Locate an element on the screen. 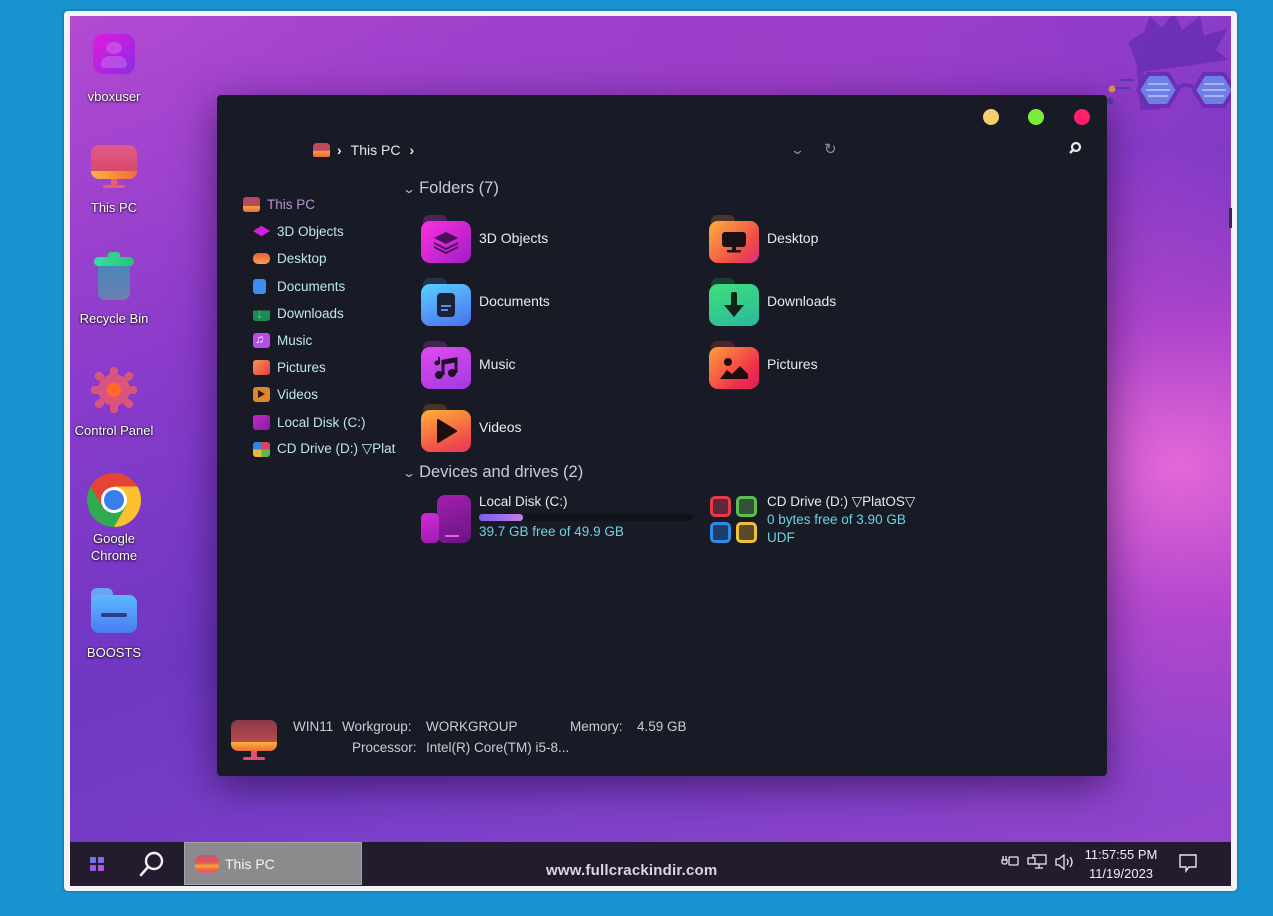 Image resolution: width=1273 pixels, height=916 pixels. nav-item-label: Pictures is located at coordinates (301, 368).